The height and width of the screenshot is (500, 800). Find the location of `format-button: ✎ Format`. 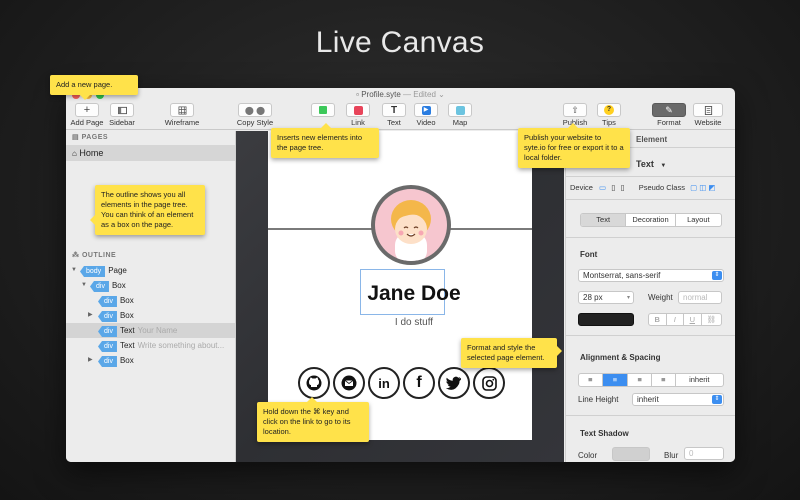

format-button: ✎ Format is located at coordinates (669, 115).